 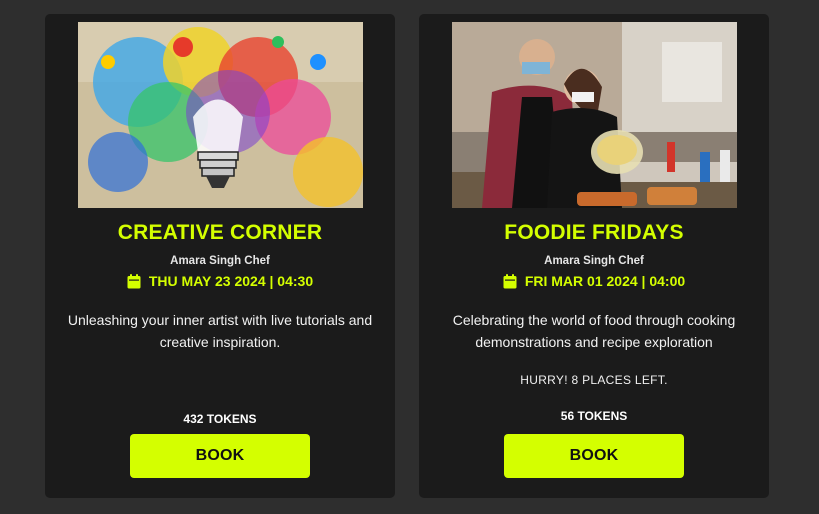 I want to click on event-token-price: 432 TOKENS, so click(x=220, y=419).